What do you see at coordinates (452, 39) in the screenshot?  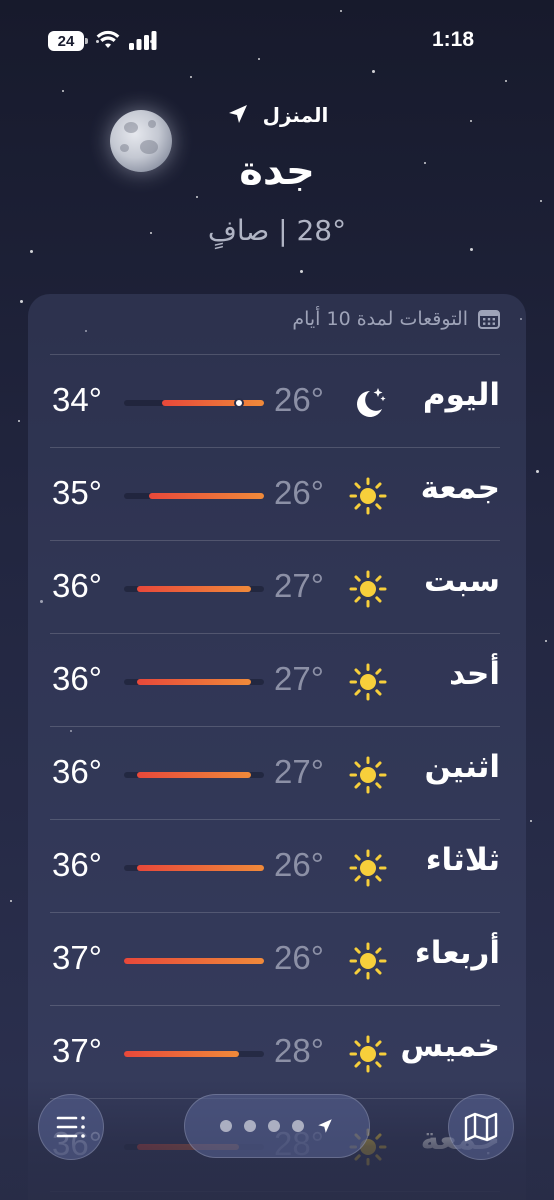 I see `status-time: 1:18` at bounding box center [452, 39].